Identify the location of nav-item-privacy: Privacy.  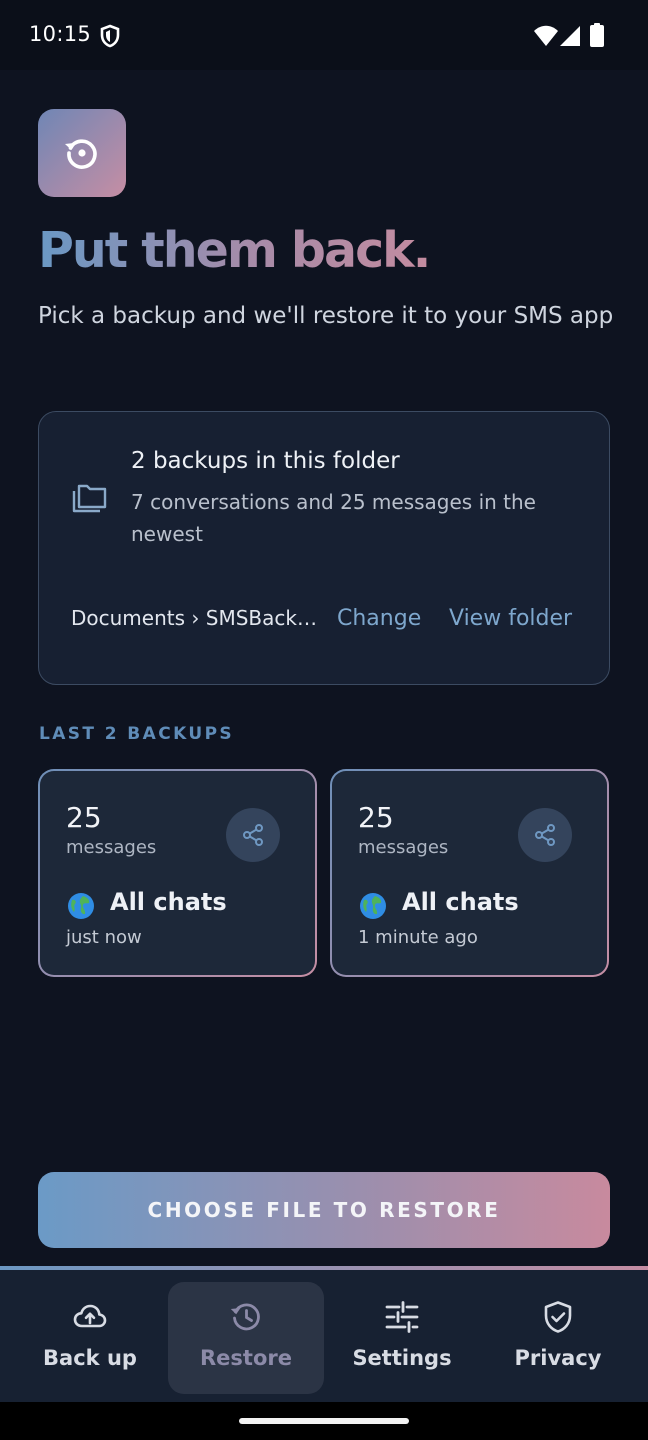
(558, 1338).